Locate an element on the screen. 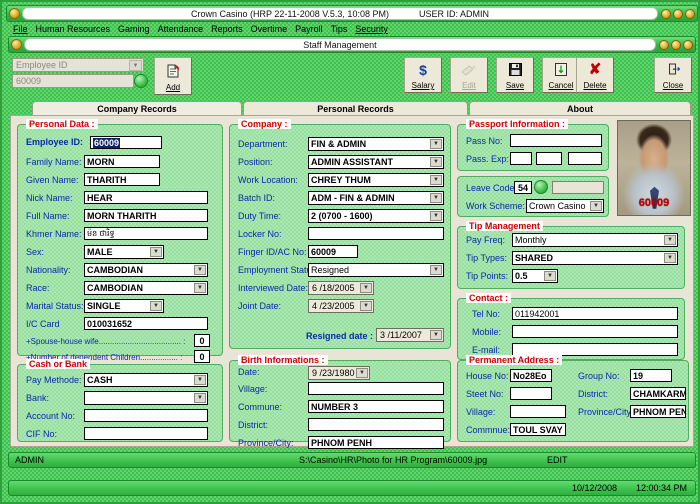 The image size is (700, 504). permanent-commune-field: TOUL SVAY P is located at coordinates (538, 429).